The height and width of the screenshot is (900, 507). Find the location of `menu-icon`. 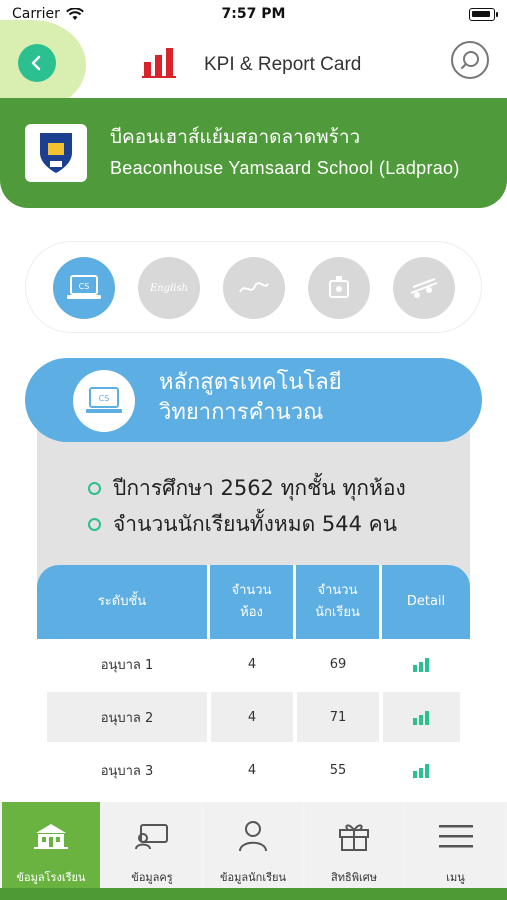

menu-icon is located at coordinates (456, 836).